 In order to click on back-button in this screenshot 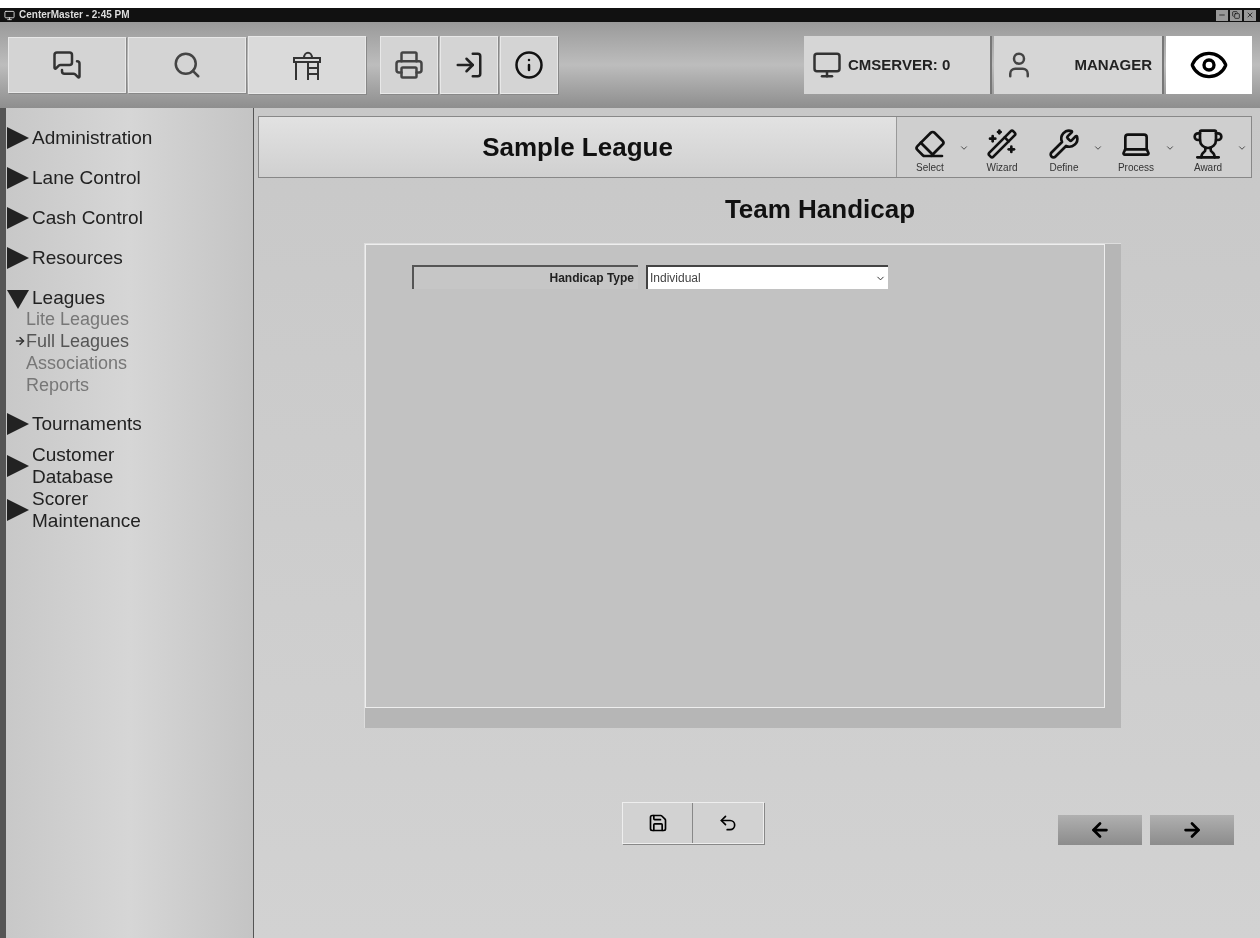, I will do `click(1100, 830)`.